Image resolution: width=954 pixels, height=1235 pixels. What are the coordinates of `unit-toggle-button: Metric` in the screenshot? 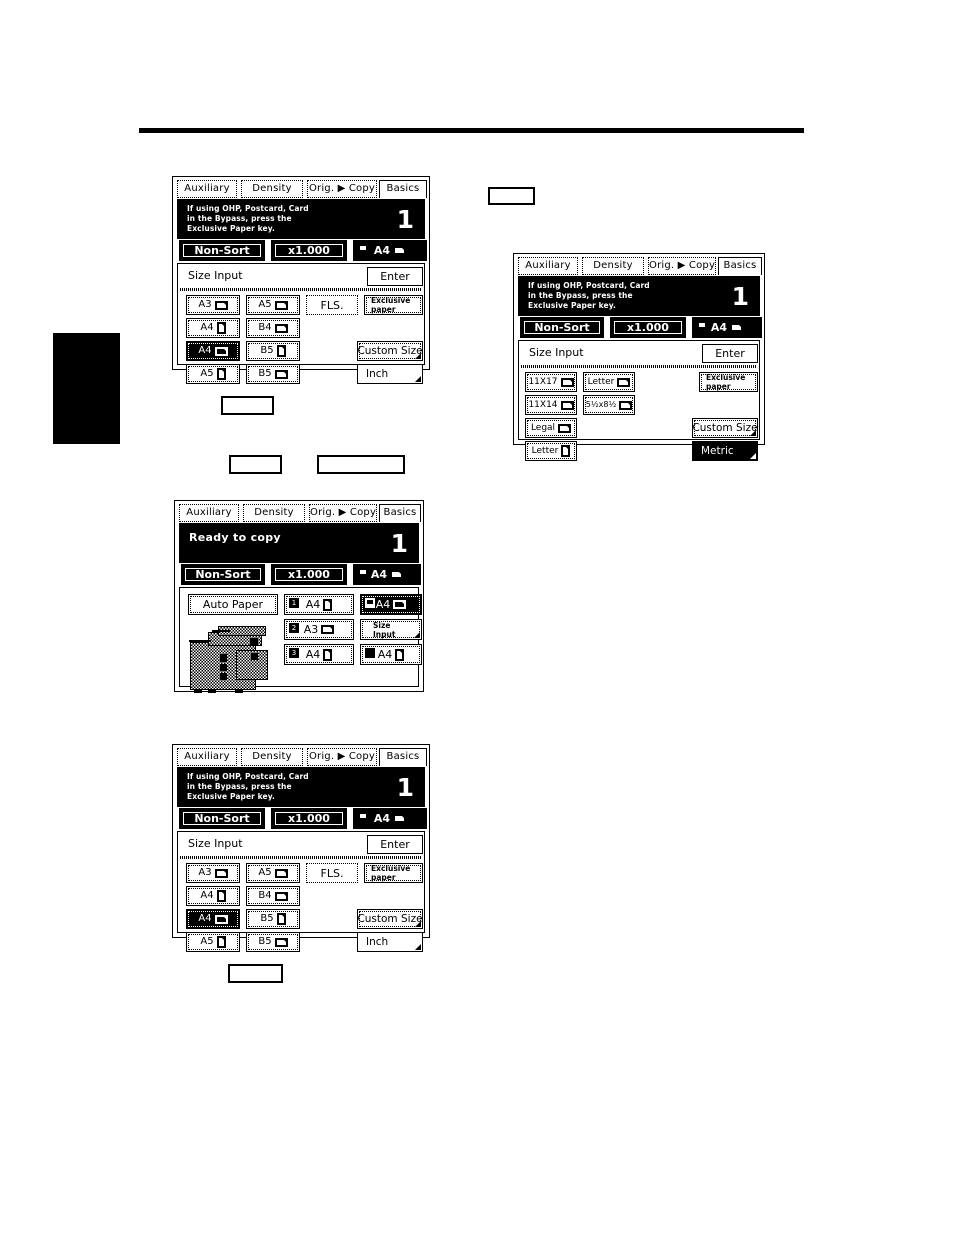 It's located at (725, 451).